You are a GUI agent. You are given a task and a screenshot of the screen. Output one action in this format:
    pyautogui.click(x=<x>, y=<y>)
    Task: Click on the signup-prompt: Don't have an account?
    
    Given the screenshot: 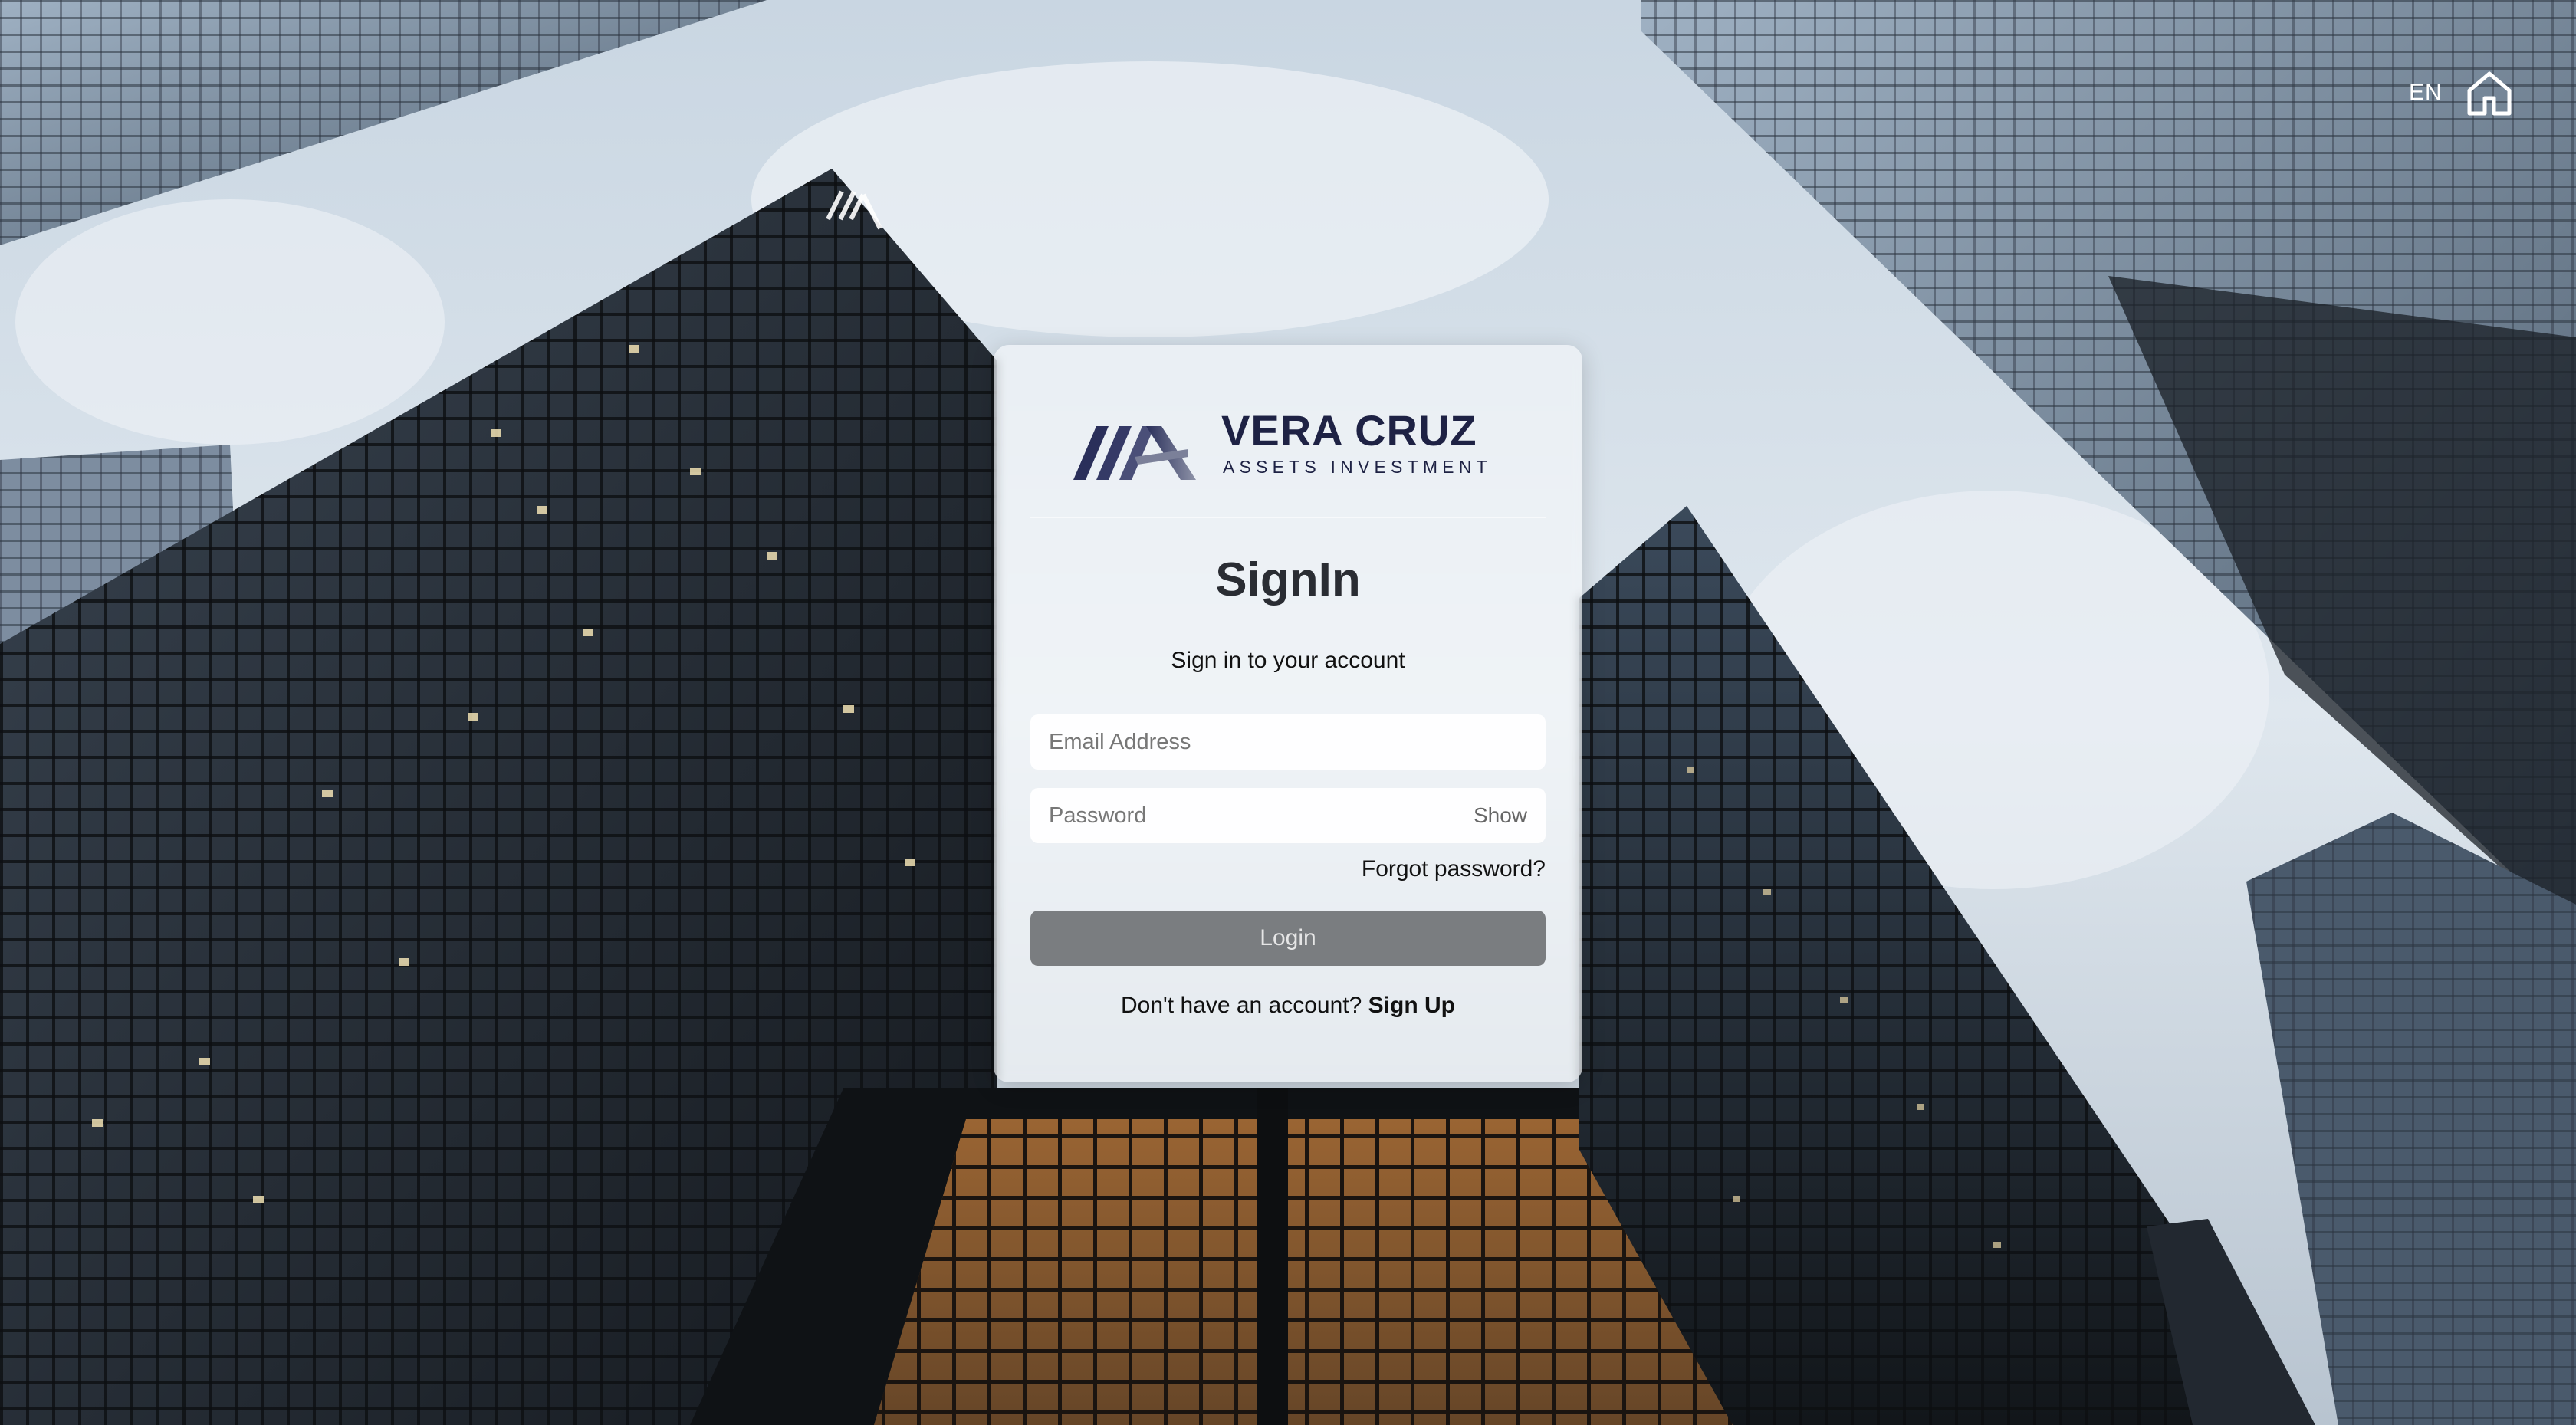 What is the action you would take?
    pyautogui.click(x=1241, y=1005)
    